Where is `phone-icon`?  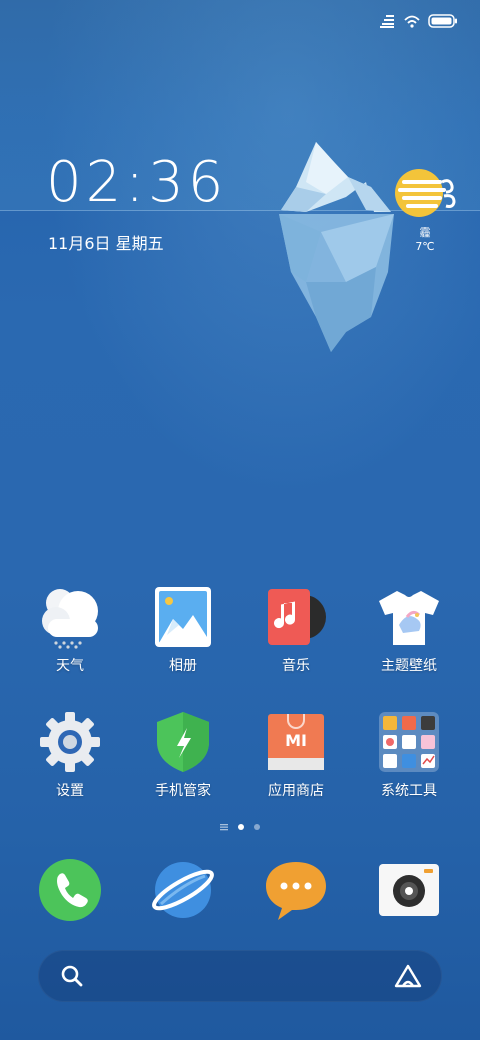
phone-icon is located at coordinates (70, 890).